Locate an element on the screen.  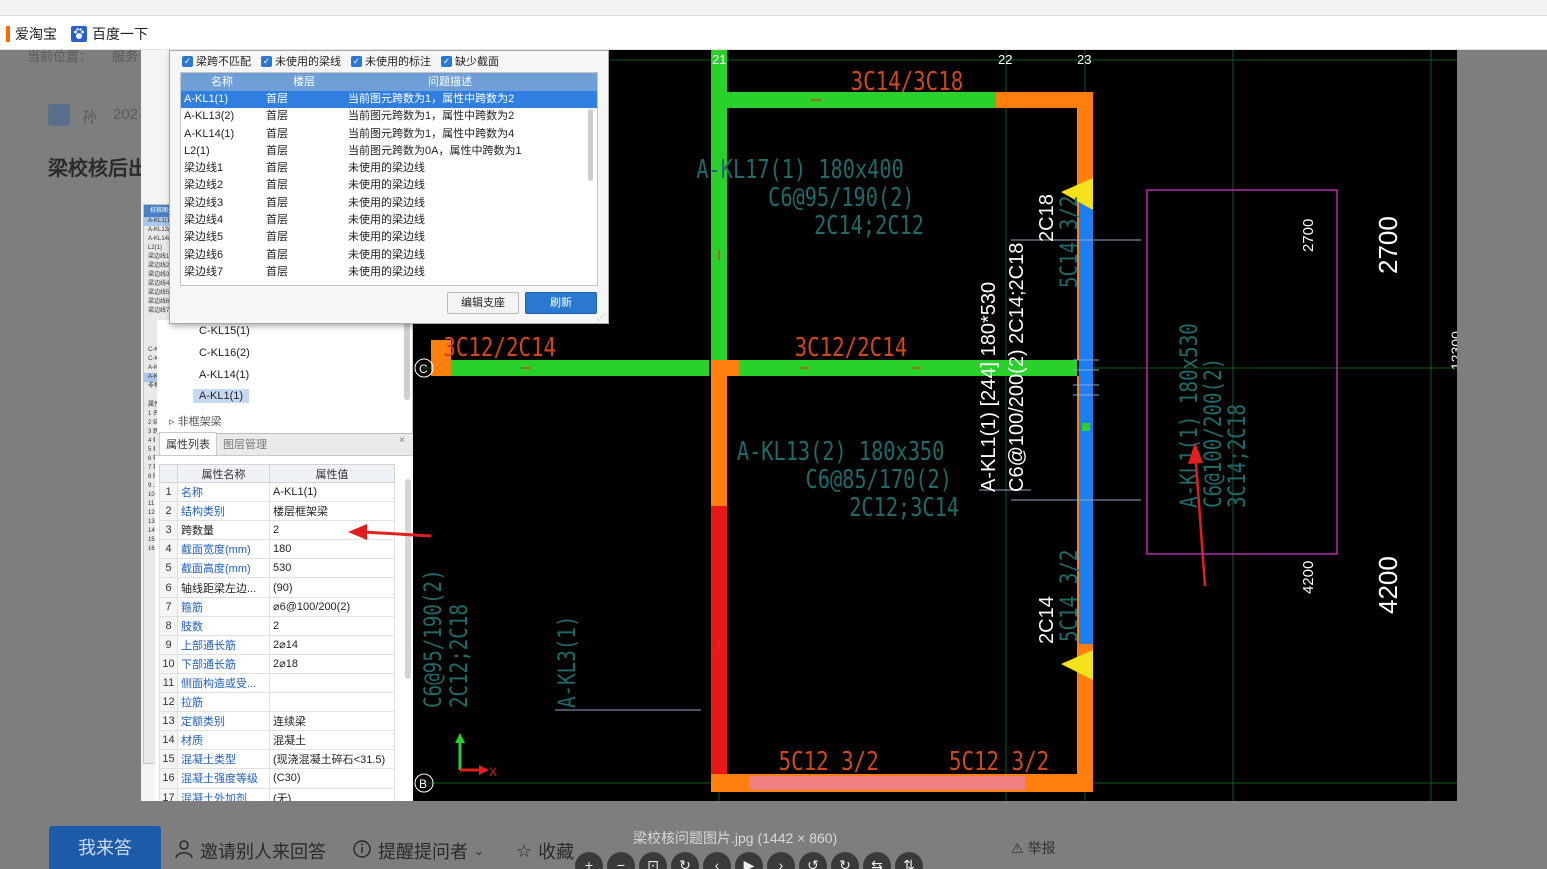
property-row: 15 混凝土类型 (现浇混凝土碎石<31.5) is located at coordinates (277, 759).